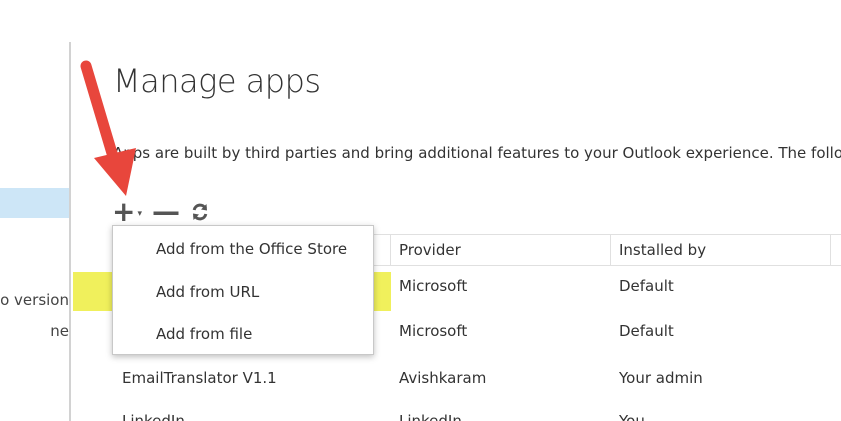 The height and width of the screenshot is (421, 841). What do you see at coordinates (830, 250) in the screenshot?
I see `column-separator` at bounding box center [830, 250].